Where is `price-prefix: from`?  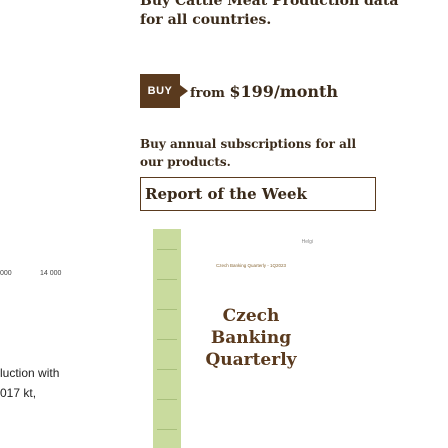
price-prefix: from is located at coordinates (210, 93).